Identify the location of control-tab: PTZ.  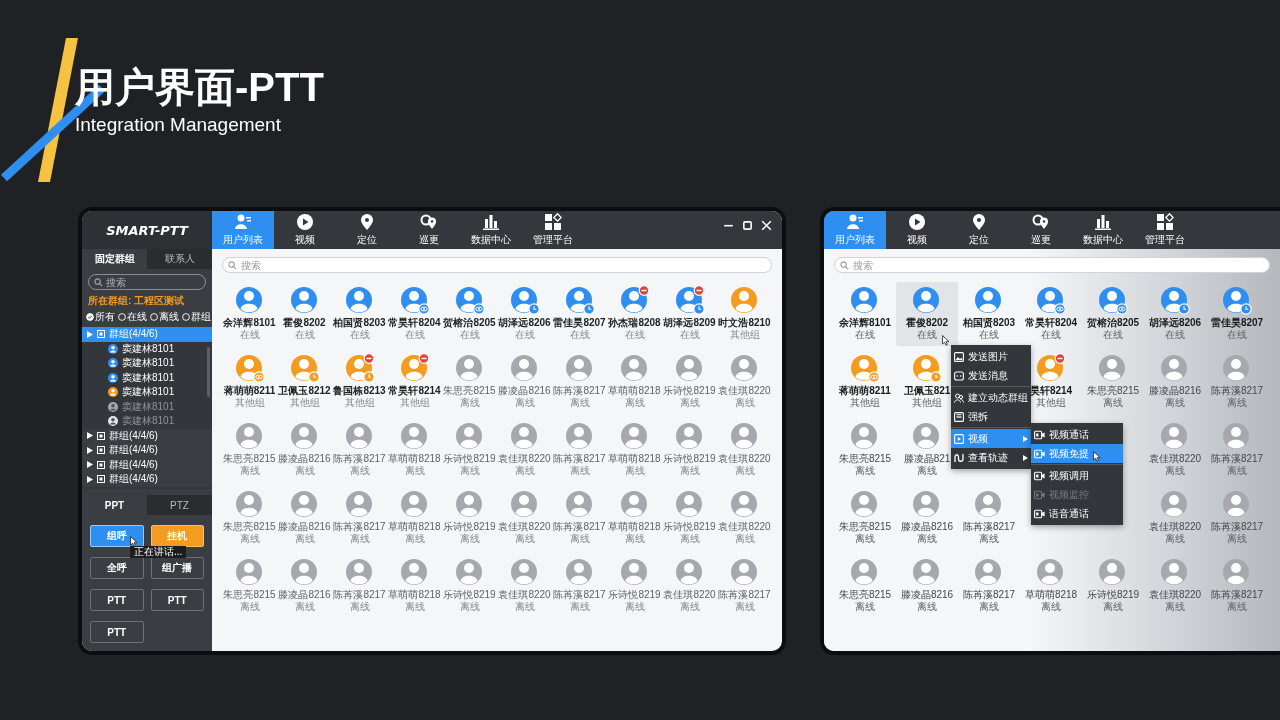
(179, 505).